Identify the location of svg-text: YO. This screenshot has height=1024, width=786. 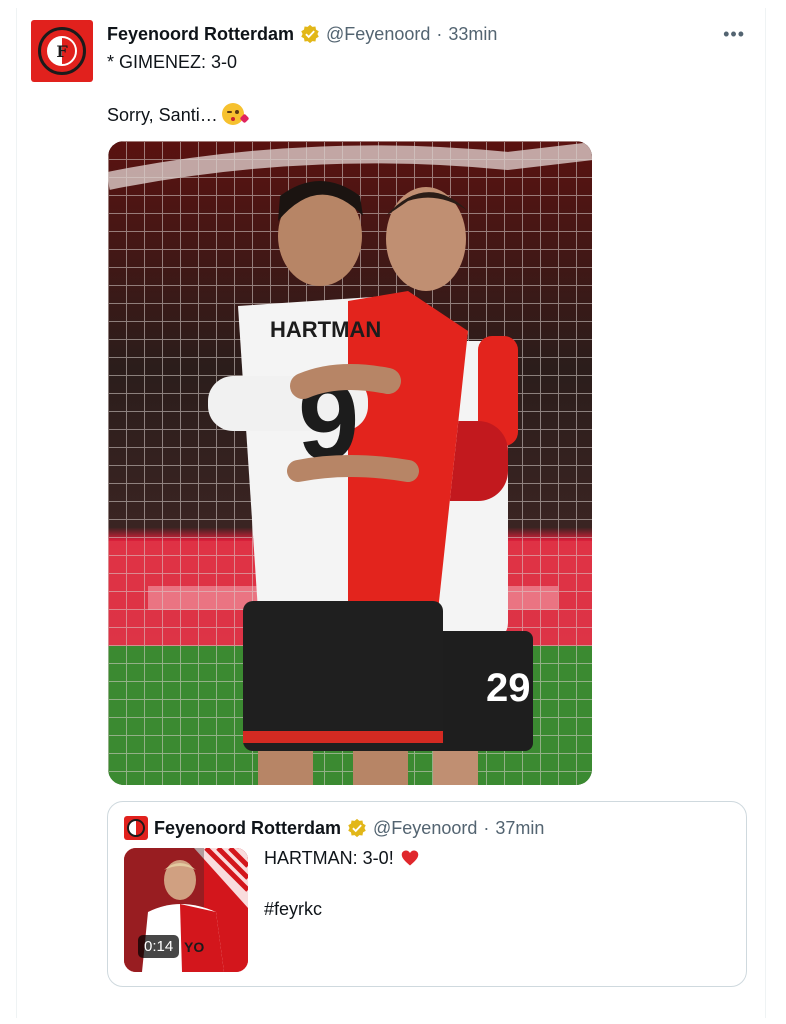
(194, 947).